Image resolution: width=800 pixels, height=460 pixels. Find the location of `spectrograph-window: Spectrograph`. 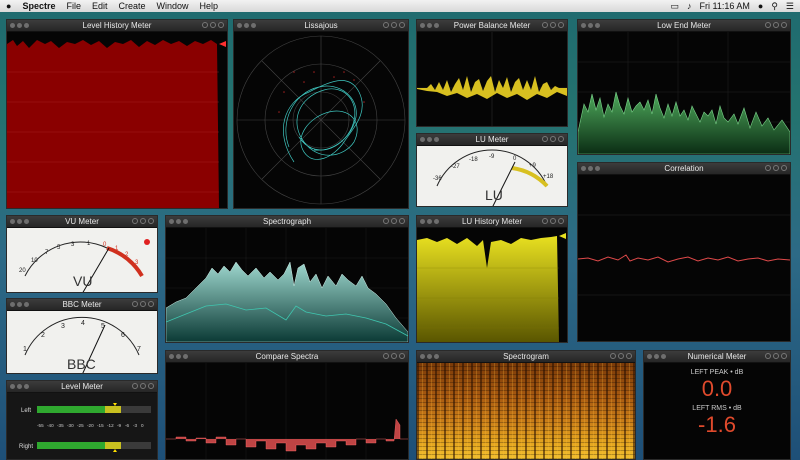

spectrograph-window: Spectrograph is located at coordinates (287, 279).